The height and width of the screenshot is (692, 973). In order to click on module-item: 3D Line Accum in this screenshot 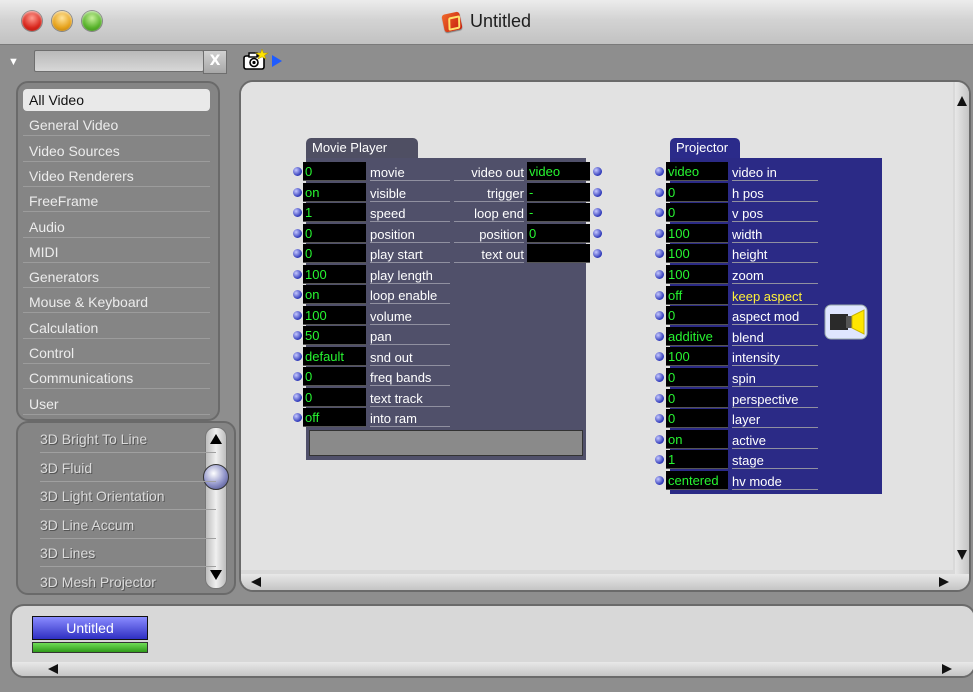, I will do `click(128, 526)`.